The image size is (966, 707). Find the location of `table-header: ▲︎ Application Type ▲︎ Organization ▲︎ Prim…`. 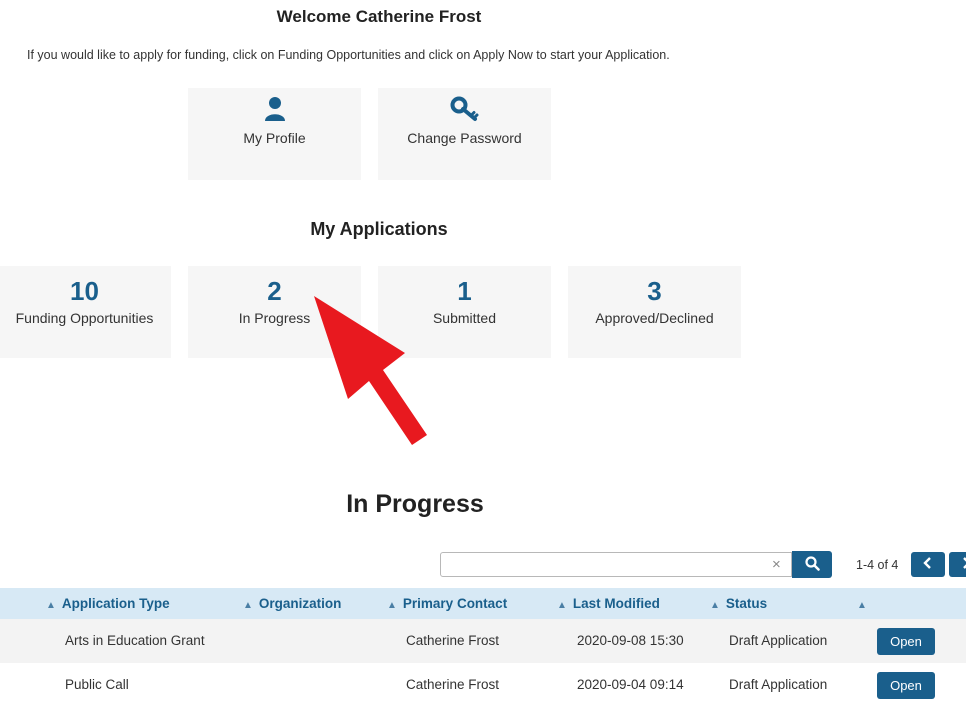

table-header: ▲︎ Application Type ▲︎ Organization ▲︎ Prim… is located at coordinates (483, 603).